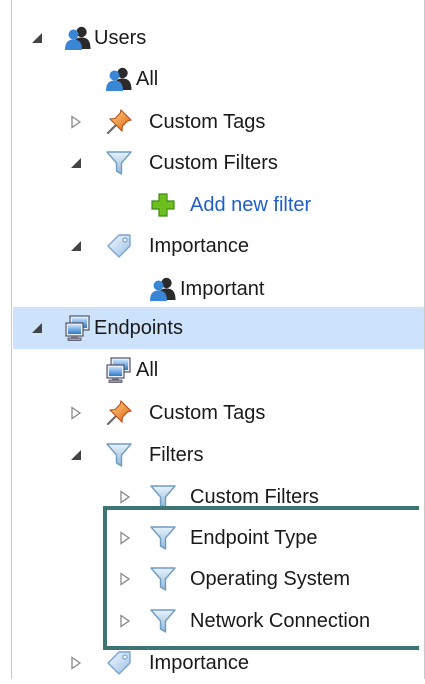 The height and width of the screenshot is (684, 425). I want to click on tree-node-endpoints-filters: Filters, so click(218, 455).